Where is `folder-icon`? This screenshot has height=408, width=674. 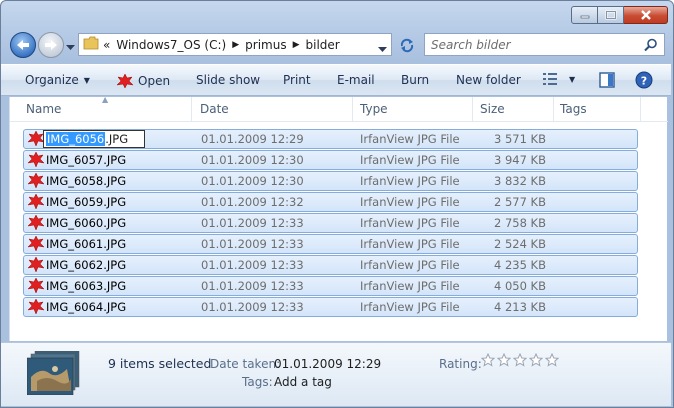 folder-icon is located at coordinates (91, 44).